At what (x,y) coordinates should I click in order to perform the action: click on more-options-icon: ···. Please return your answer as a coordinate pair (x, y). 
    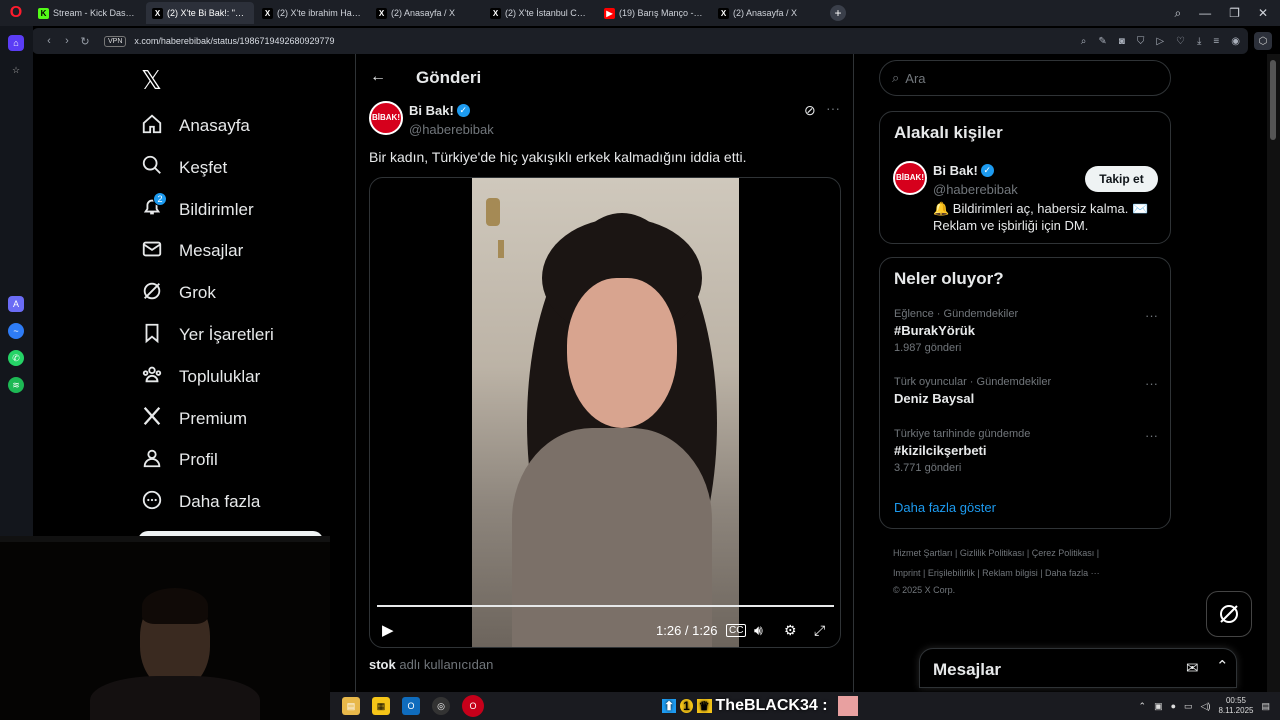
    Looking at the image, I should click on (833, 108).